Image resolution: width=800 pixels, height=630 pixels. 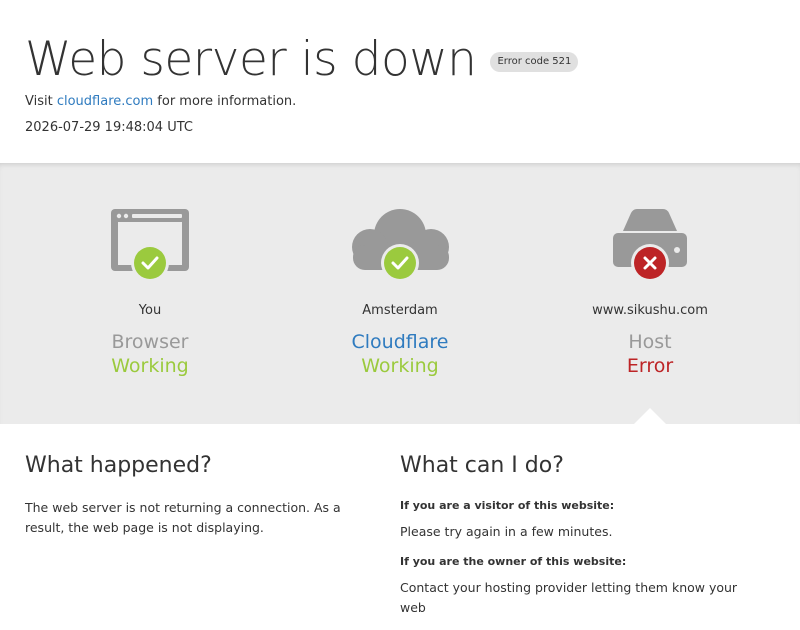 I want to click on title-row: Web server is down Error code 521, so click(x=302, y=60).